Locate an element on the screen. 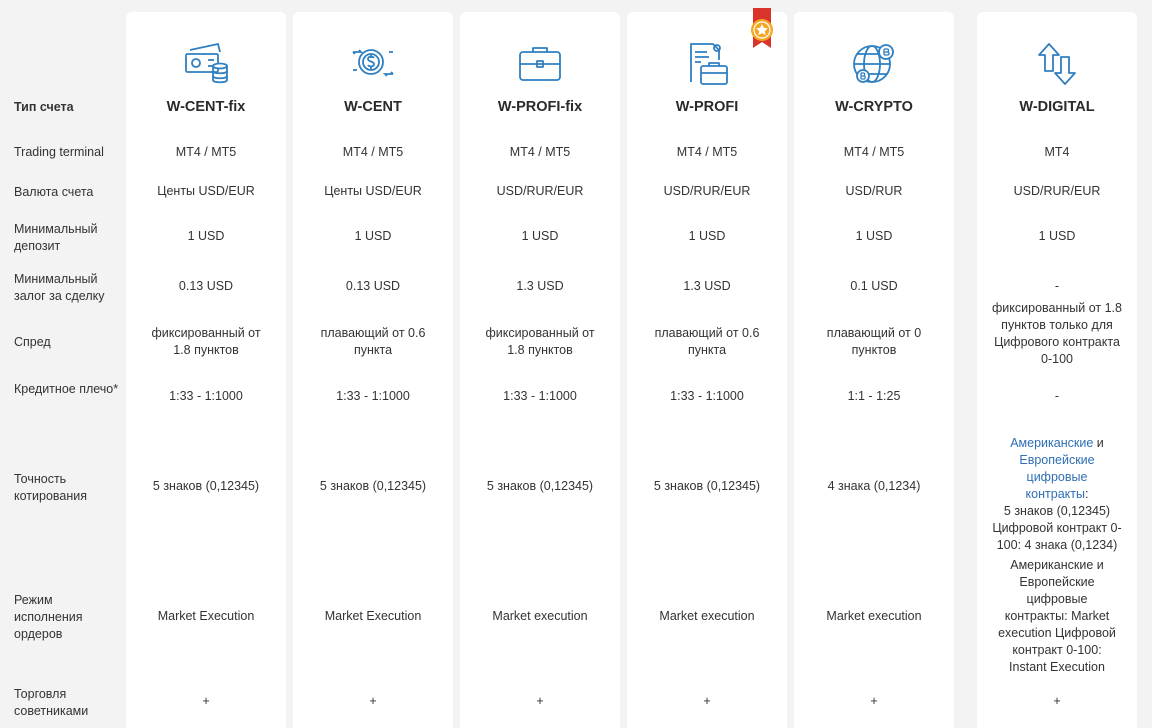 The image size is (1152, 728). min-margin-value: - is located at coordinates (1057, 286).